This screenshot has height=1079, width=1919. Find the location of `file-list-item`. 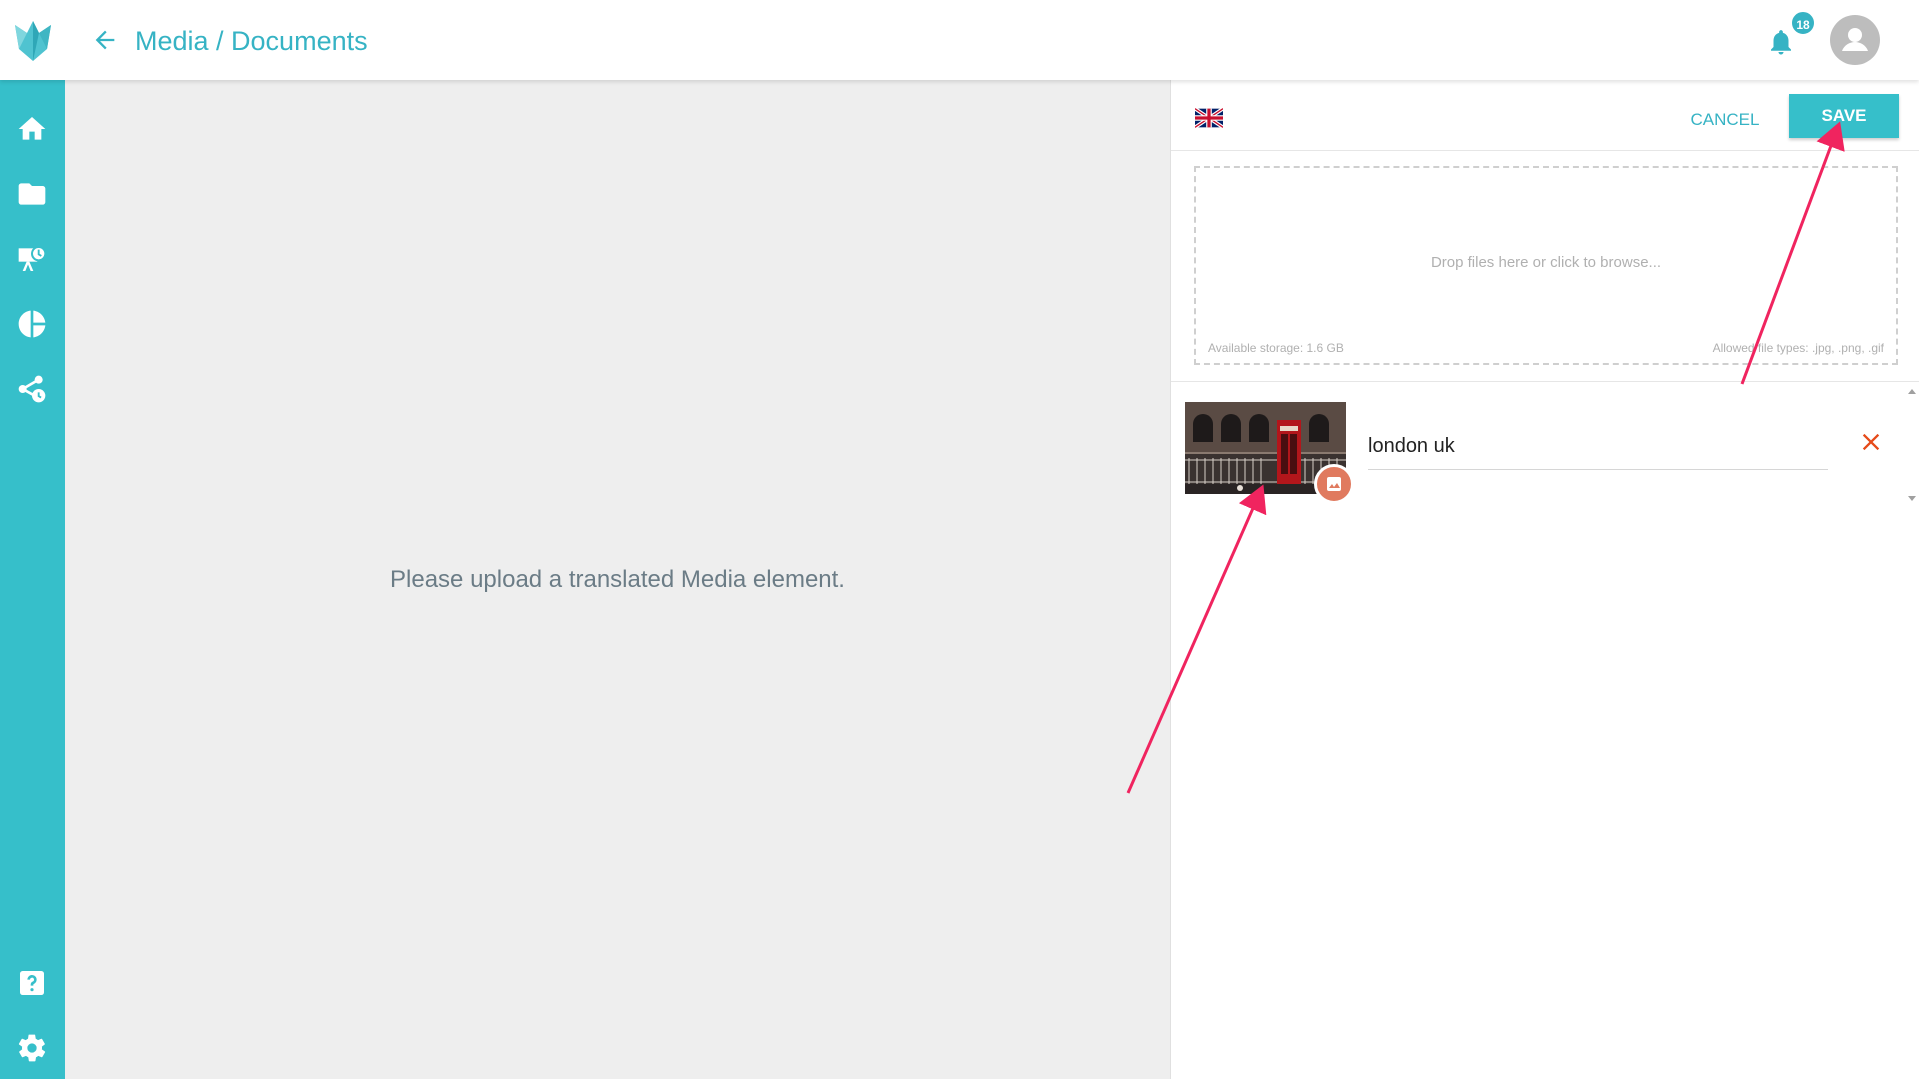

file-list-item is located at coordinates (1540, 454).